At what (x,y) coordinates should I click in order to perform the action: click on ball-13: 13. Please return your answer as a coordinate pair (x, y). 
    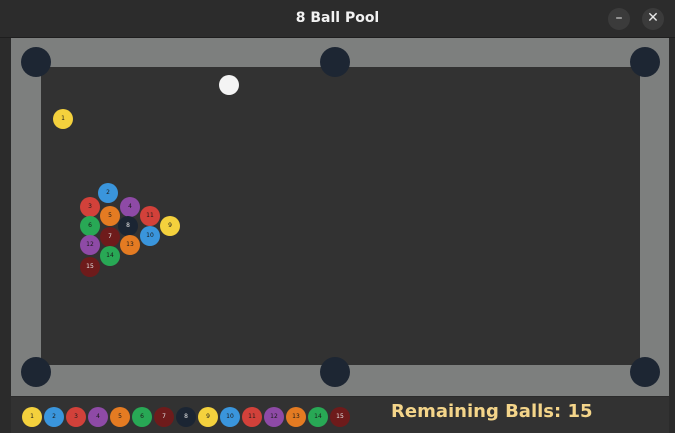
    Looking at the image, I should click on (130, 245).